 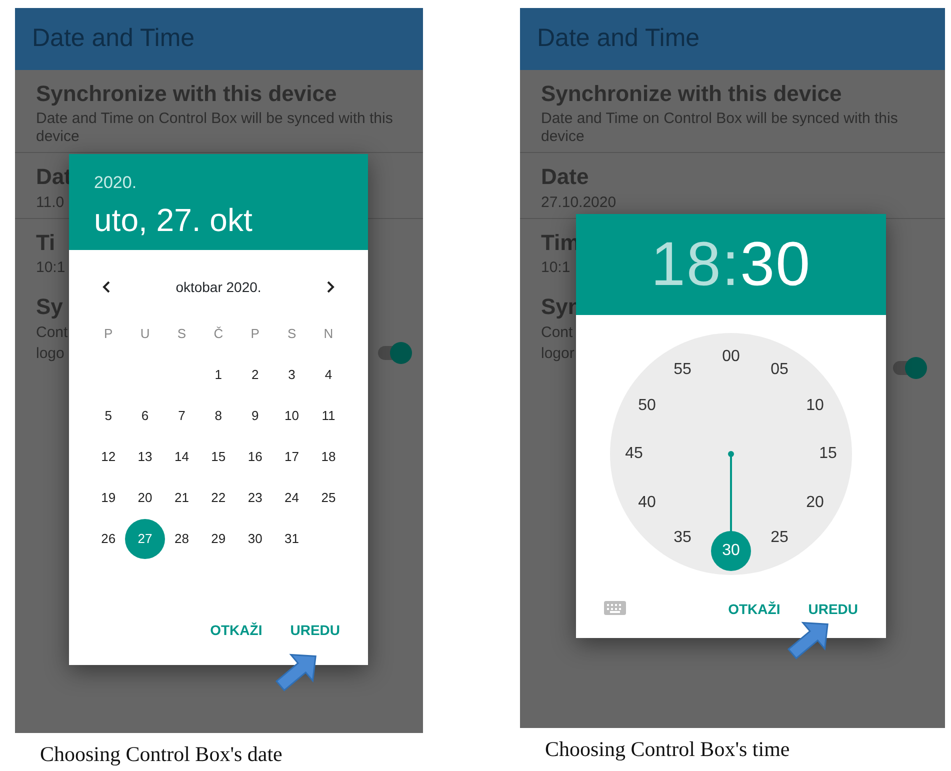 What do you see at coordinates (219, 287) in the screenshot?
I see `month-title: oktobar 2020.` at bounding box center [219, 287].